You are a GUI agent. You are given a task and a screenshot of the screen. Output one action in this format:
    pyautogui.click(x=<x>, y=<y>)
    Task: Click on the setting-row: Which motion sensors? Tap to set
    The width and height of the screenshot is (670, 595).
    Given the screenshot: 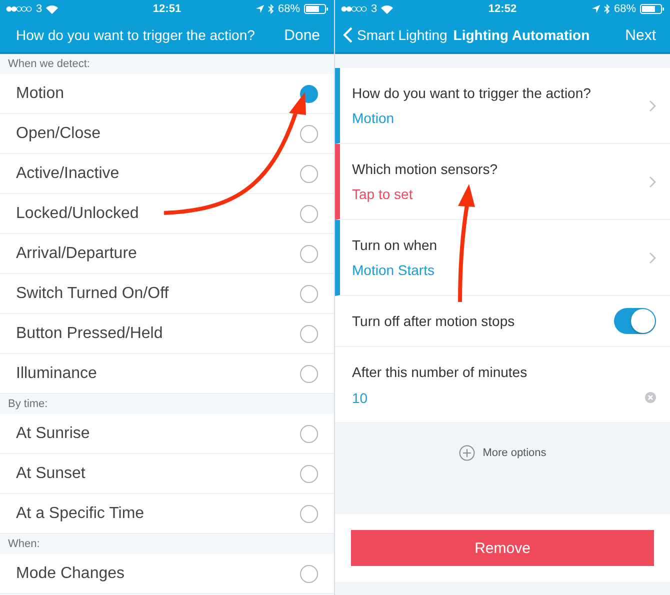 What is the action you would take?
    pyautogui.click(x=502, y=182)
    